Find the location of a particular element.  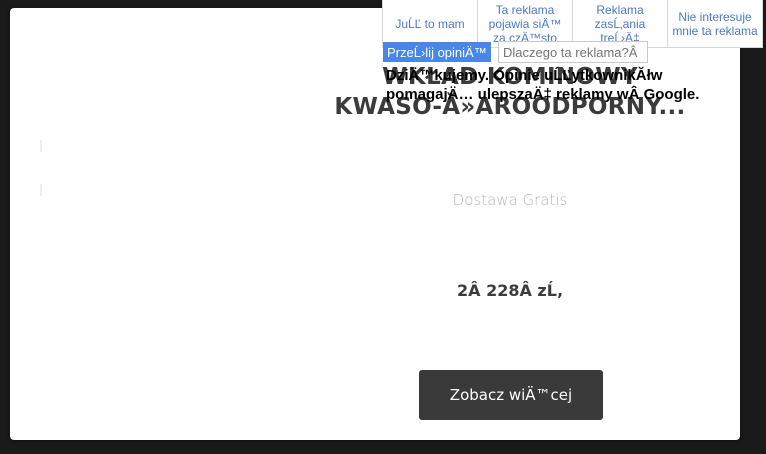

see-more-button: Zobacz wiÄ™cej is located at coordinates (511, 395).